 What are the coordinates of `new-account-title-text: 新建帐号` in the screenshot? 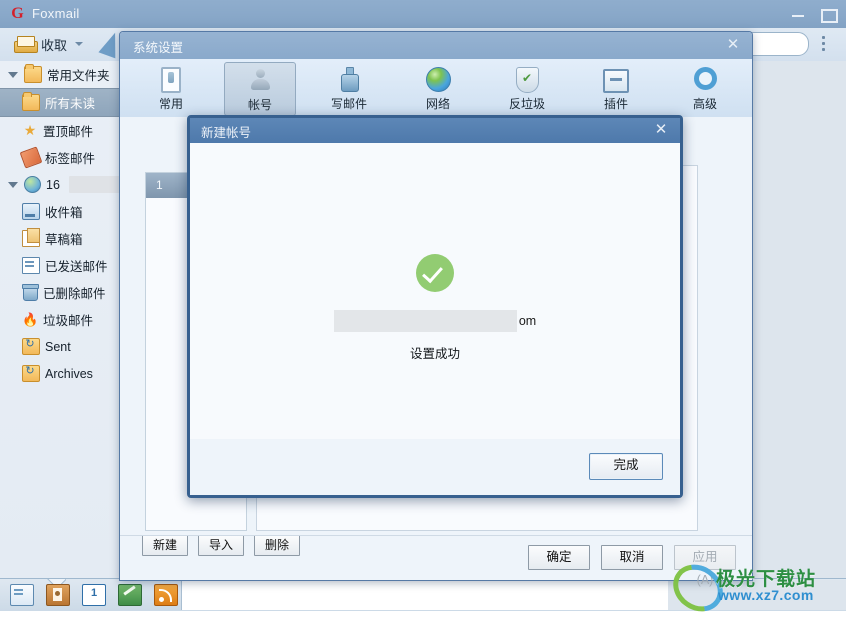 It's located at (226, 133).